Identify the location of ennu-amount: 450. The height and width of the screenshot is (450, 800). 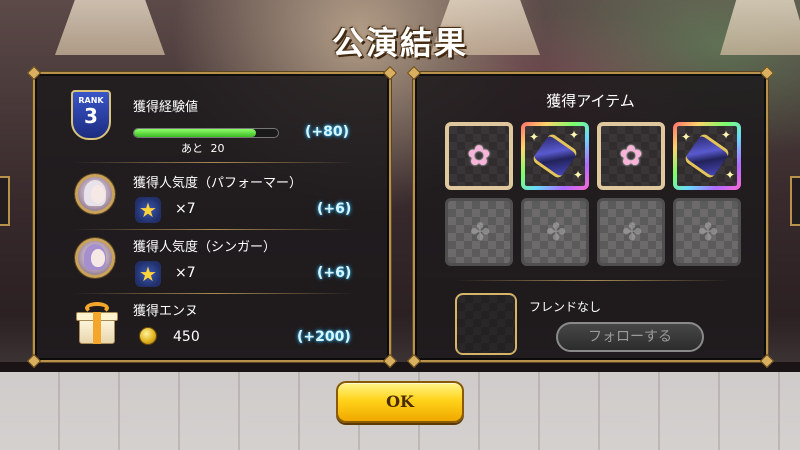
(186, 337).